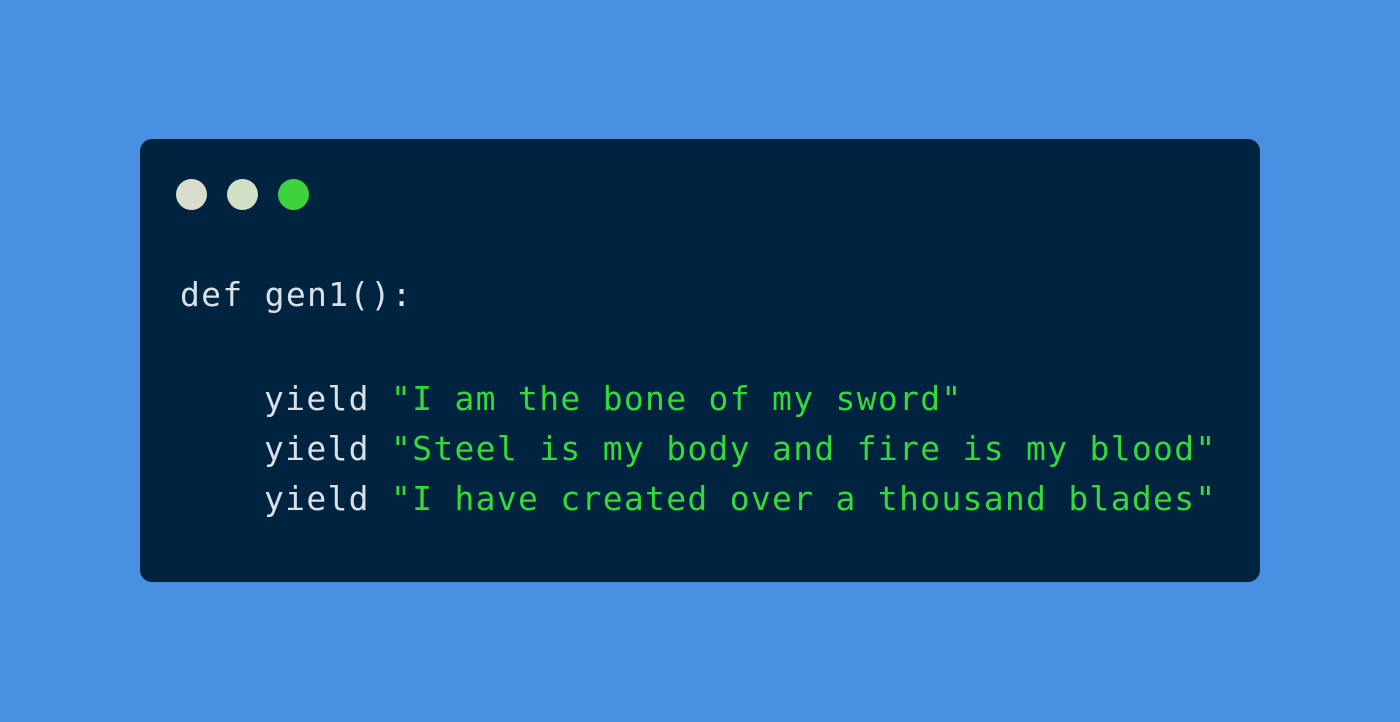  Describe the element at coordinates (804, 448) in the screenshot. I see `string-literal: "Steel is my body and fire is my blood"` at that location.